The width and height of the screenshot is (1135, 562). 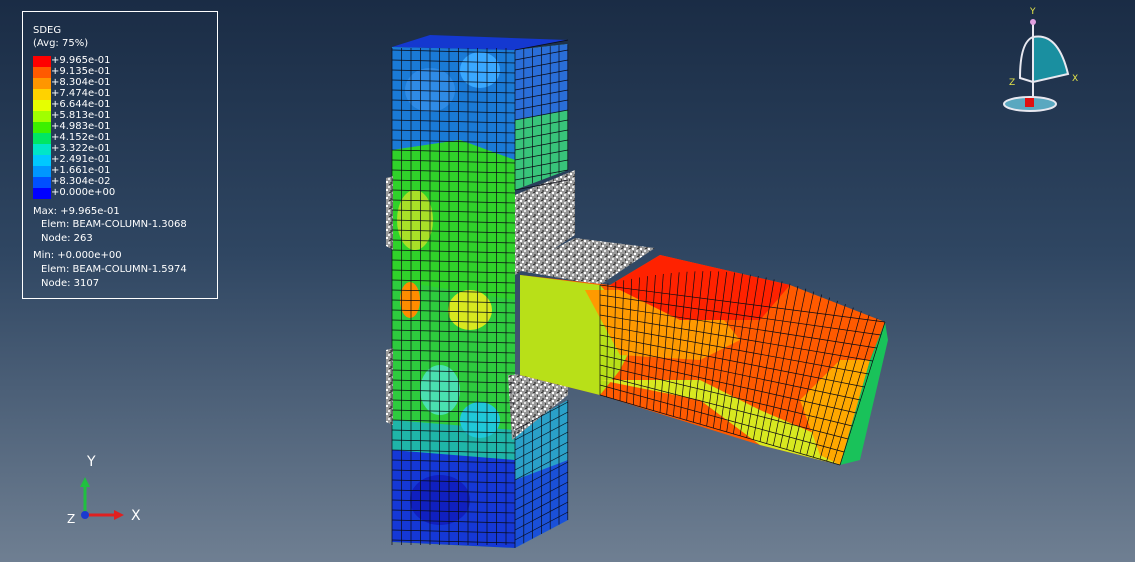 What do you see at coordinates (81, 148) in the screenshot?
I see `legend-level-label: +3.322e-01` at bounding box center [81, 148].